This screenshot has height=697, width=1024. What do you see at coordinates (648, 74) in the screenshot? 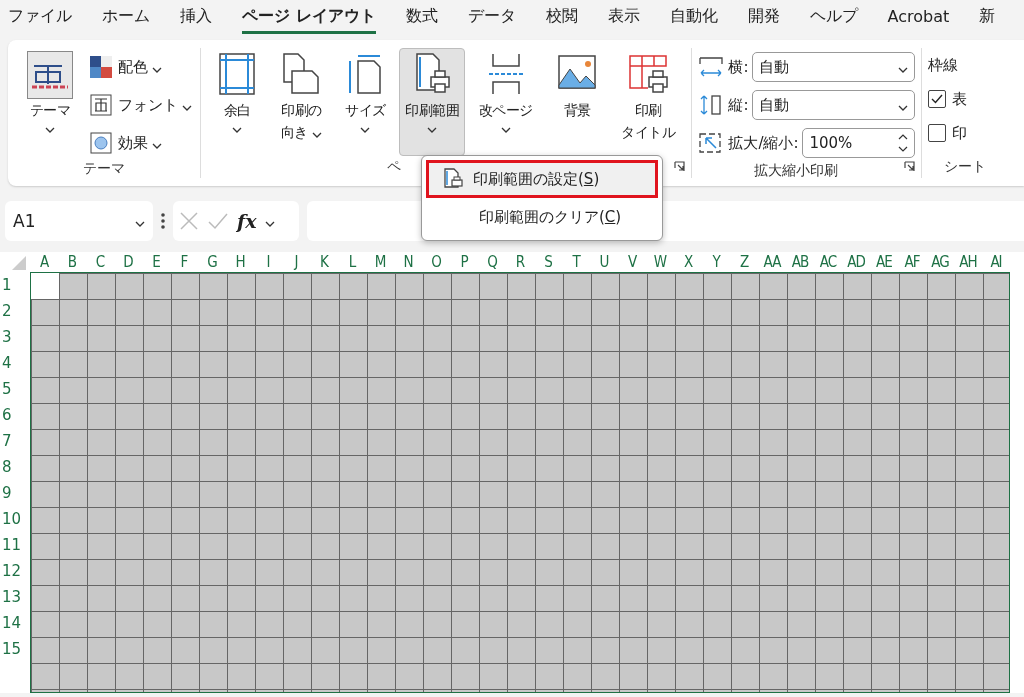
I see `print-titles-icon` at bounding box center [648, 74].